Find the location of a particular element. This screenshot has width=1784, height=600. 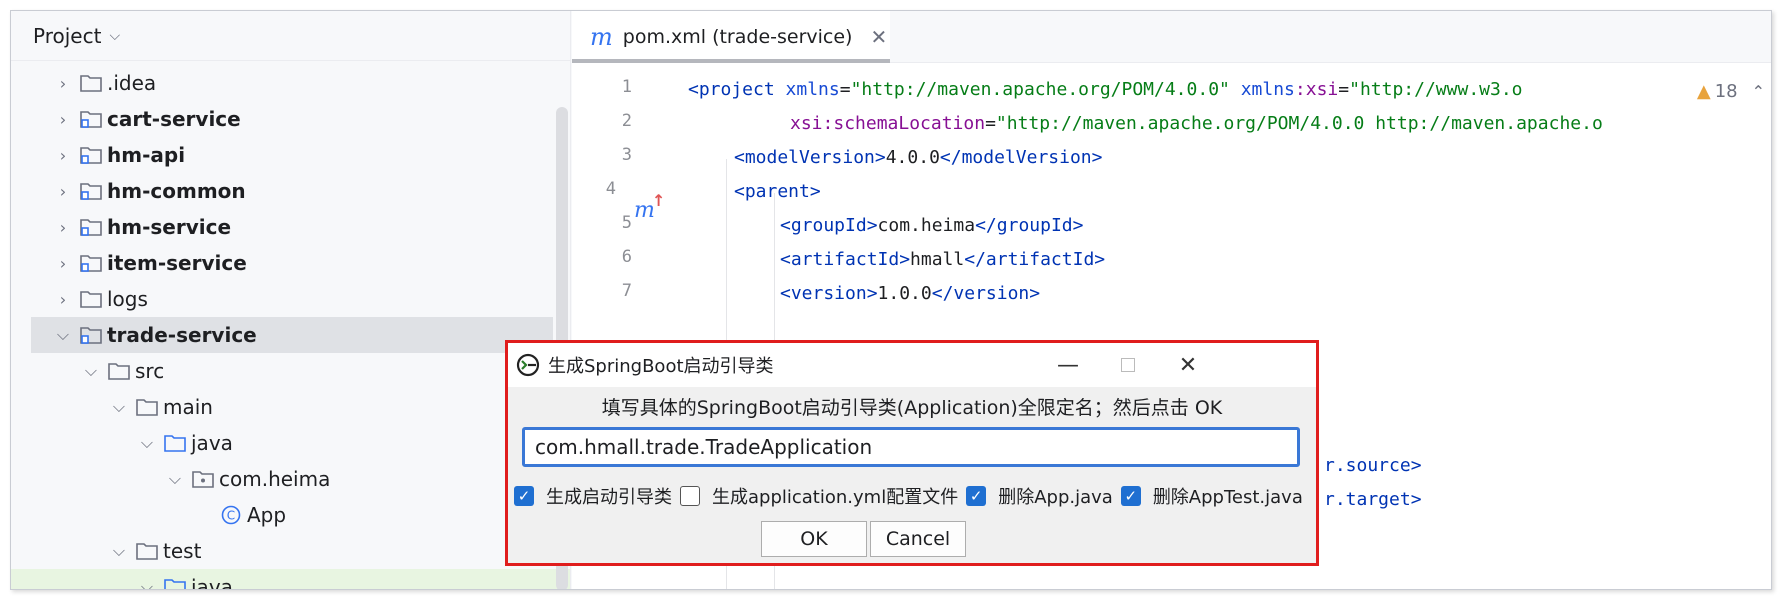

code-line-4: <parent> is located at coordinates (777, 191).